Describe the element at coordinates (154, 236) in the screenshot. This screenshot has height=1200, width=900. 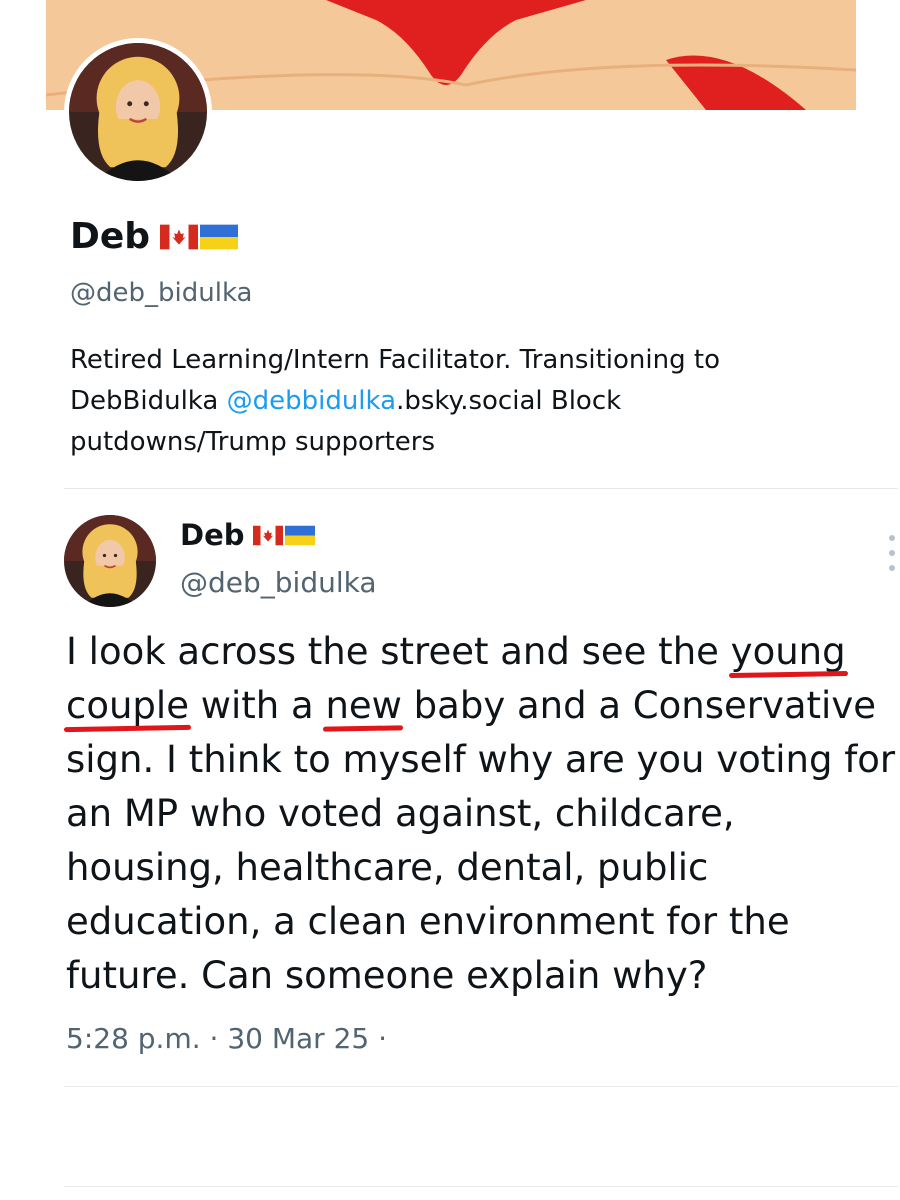
I see `profile-display-name: Deb` at that location.